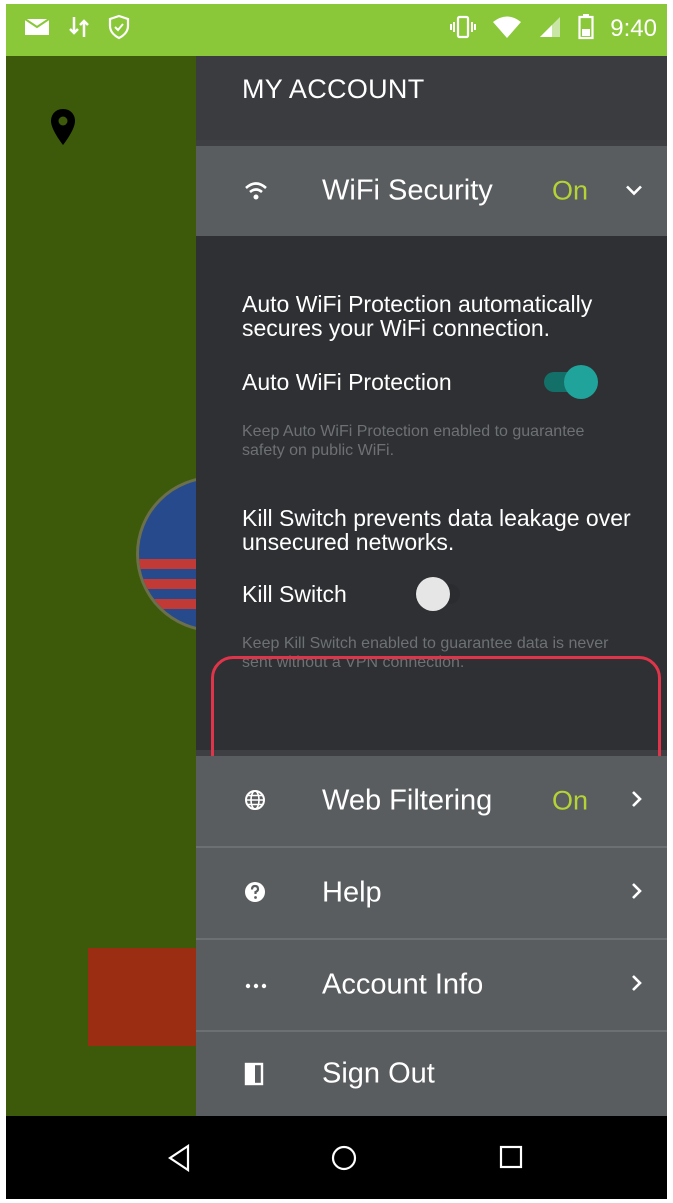 The width and height of the screenshot is (673, 1203). Describe the element at coordinates (570, 190) in the screenshot. I see `wifi-security-status: On` at that location.